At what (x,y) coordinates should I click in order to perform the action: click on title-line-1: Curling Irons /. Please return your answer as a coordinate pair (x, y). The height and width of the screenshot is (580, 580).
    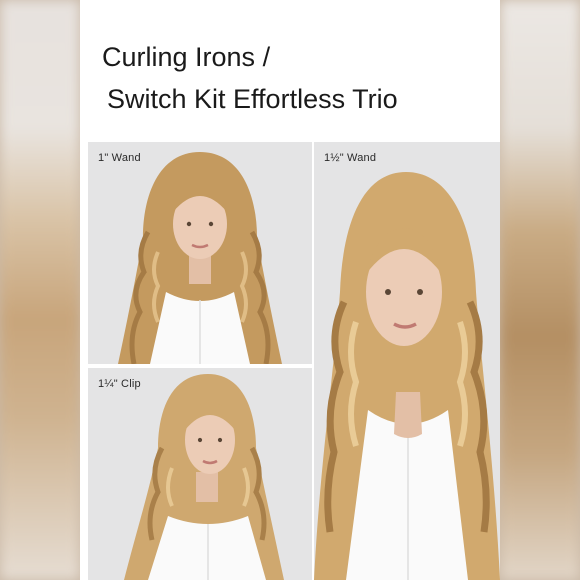
    Looking at the image, I should click on (186, 57).